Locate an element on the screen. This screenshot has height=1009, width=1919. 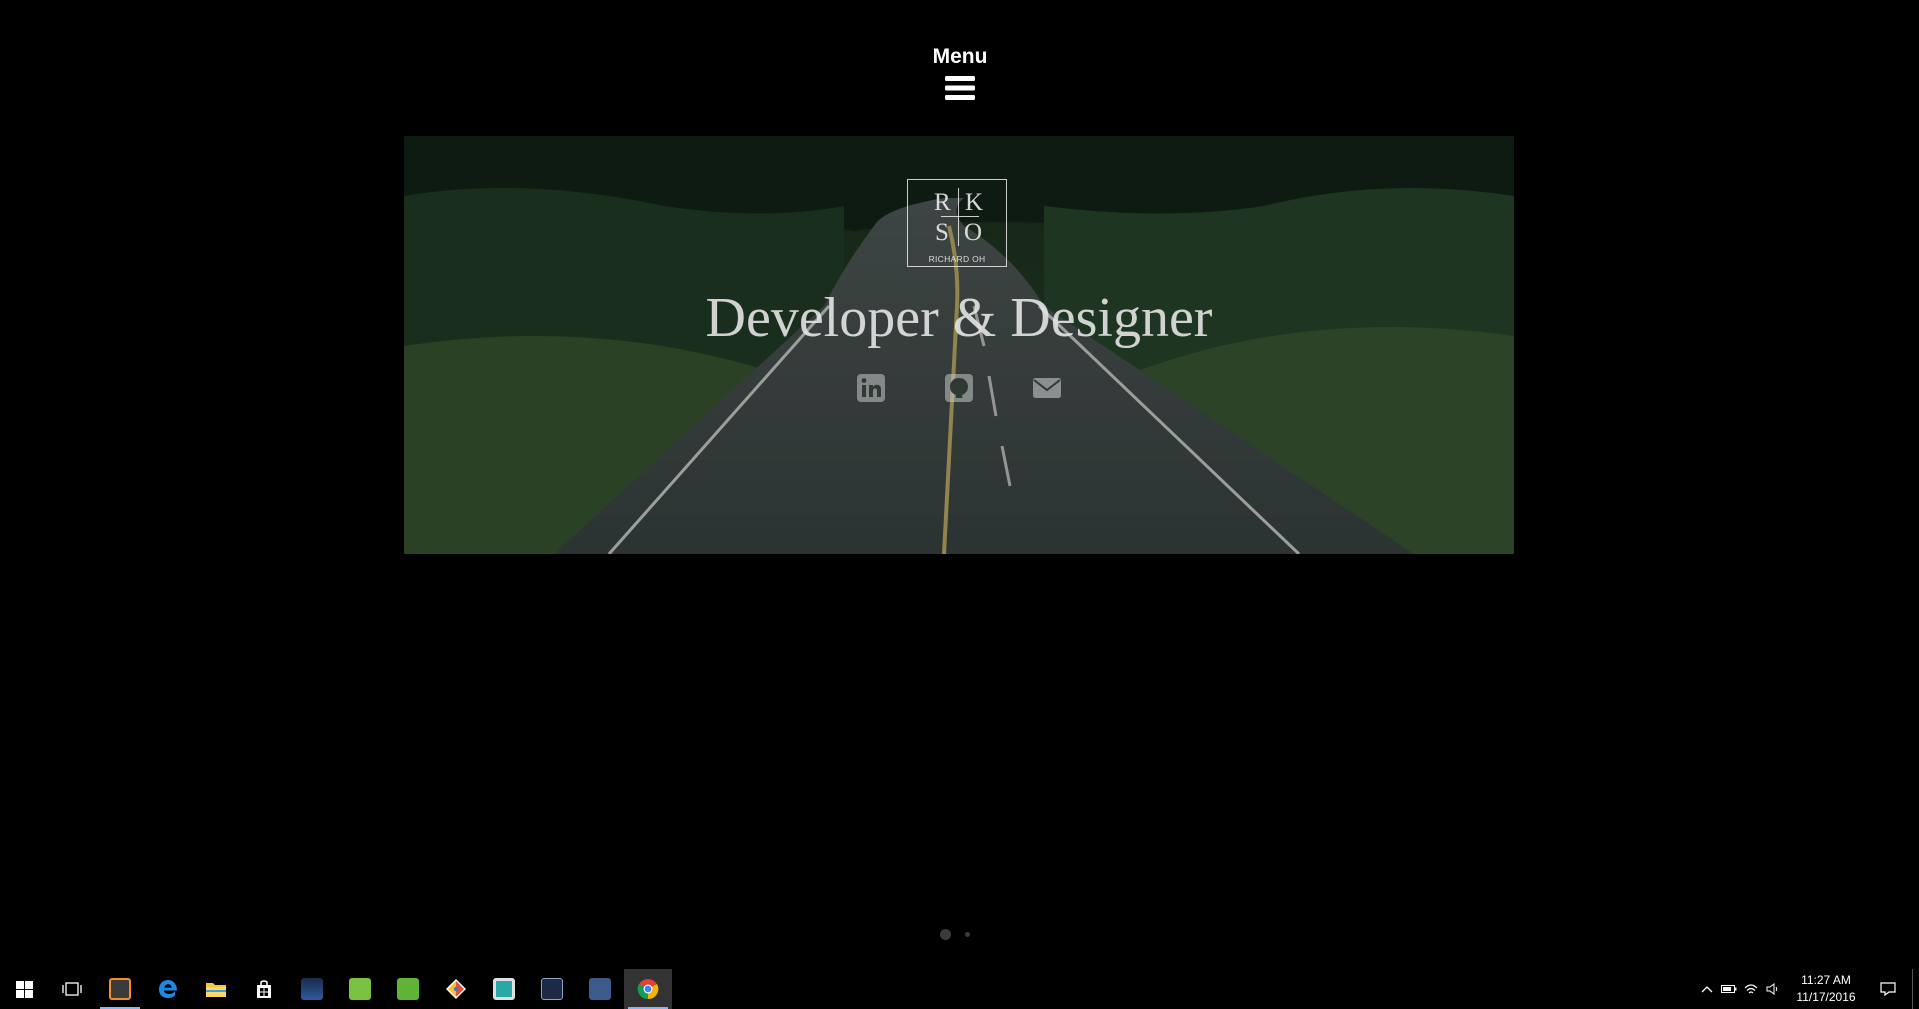
envelope-icon is located at coordinates (1047, 388).